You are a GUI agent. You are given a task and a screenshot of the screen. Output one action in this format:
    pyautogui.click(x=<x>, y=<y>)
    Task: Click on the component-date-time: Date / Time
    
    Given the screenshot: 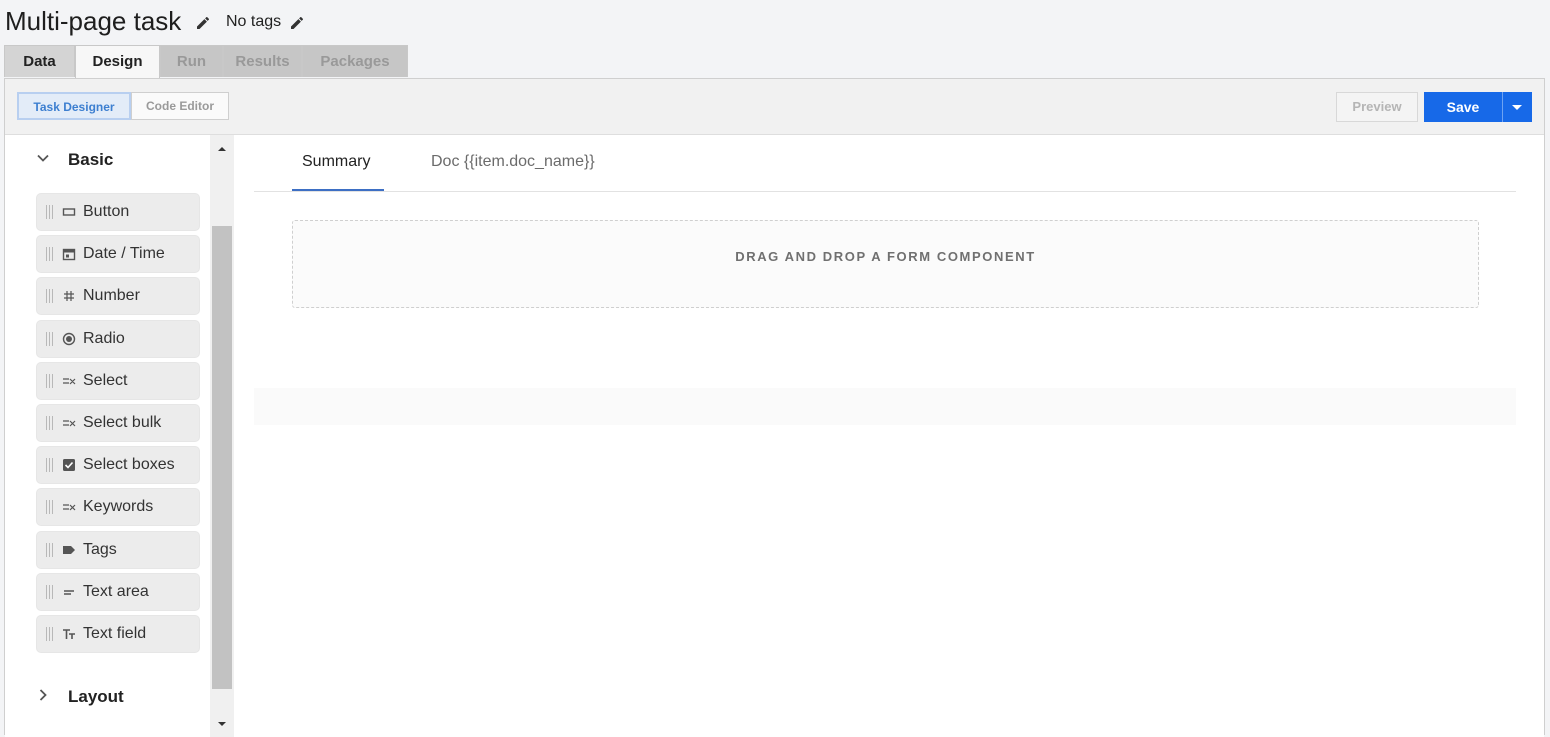 What is the action you would take?
    pyautogui.click(x=118, y=254)
    